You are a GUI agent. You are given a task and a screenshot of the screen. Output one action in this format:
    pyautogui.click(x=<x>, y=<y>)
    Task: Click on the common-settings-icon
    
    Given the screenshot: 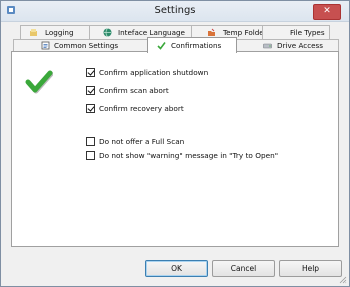 What is the action you would take?
    pyautogui.click(x=45, y=45)
    